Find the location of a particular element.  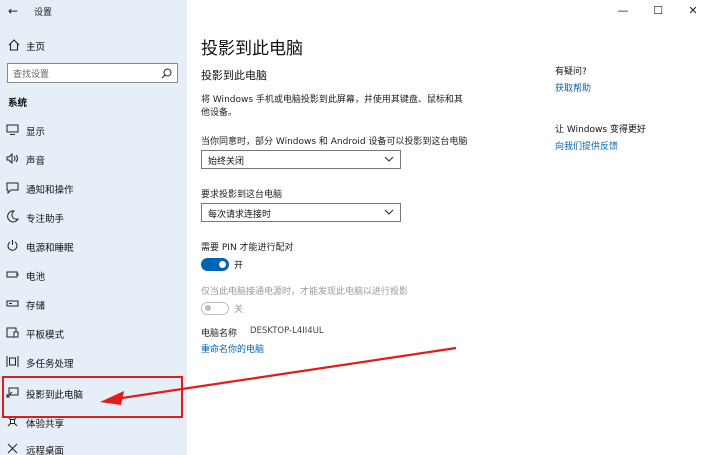

battery-icon is located at coordinates (12, 274).